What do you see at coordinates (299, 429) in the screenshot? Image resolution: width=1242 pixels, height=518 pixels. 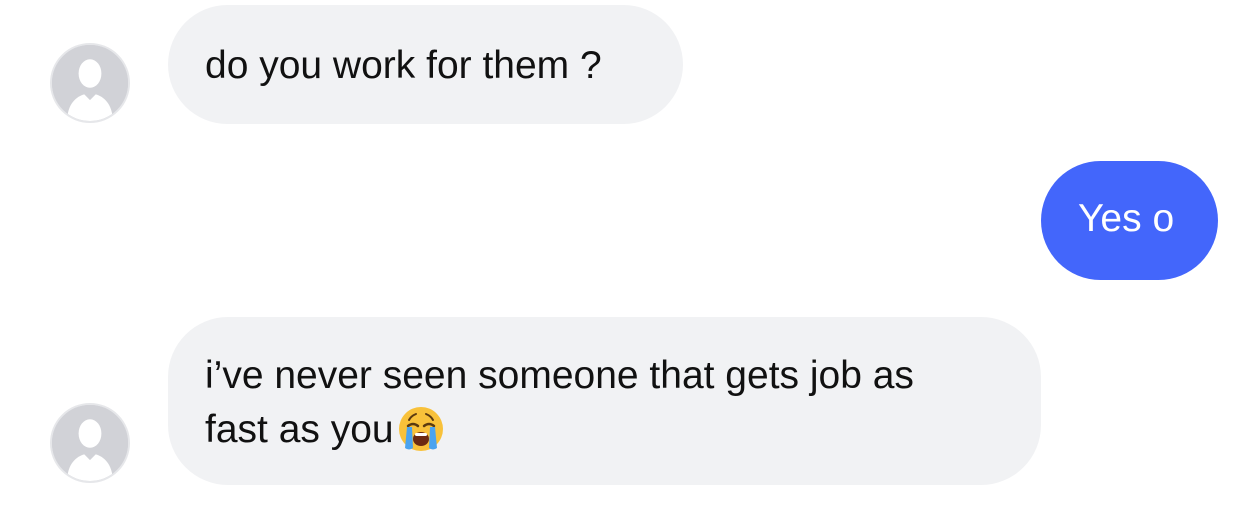 I see `message-text: fast as you` at bounding box center [299, 429].